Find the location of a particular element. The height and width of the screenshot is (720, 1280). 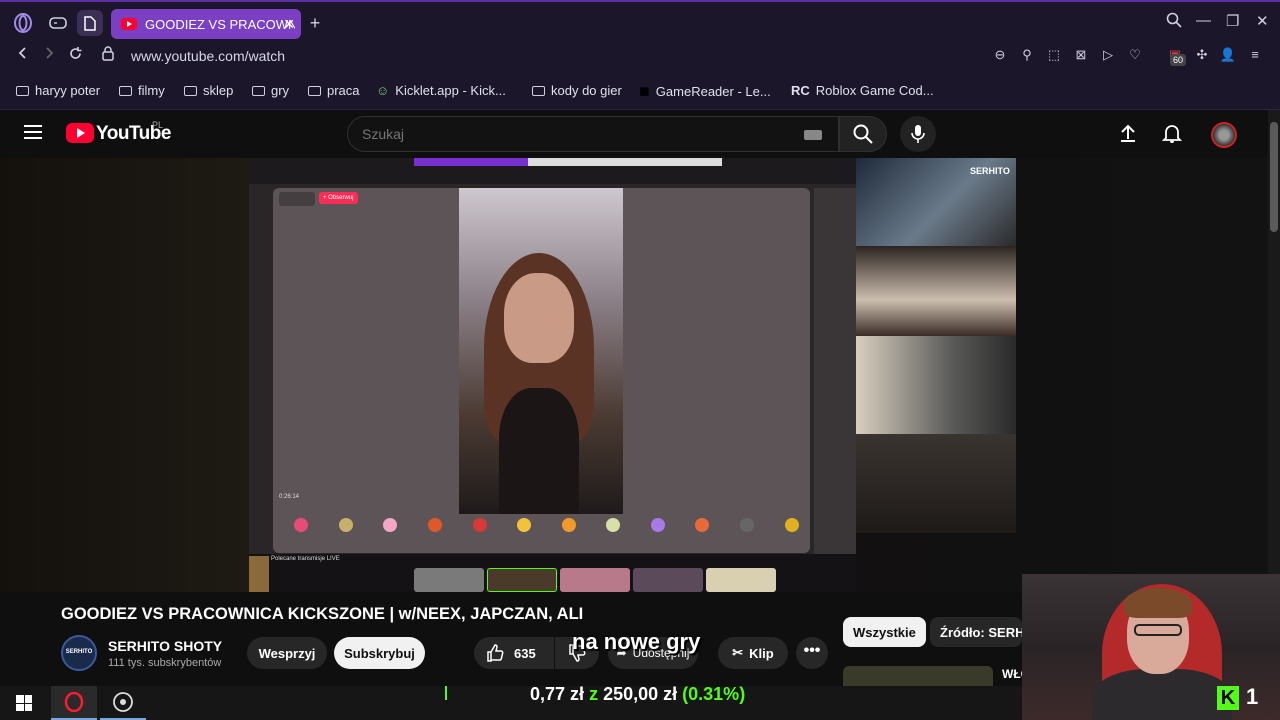

streamer-hair is located at coordinates (1158, 603).